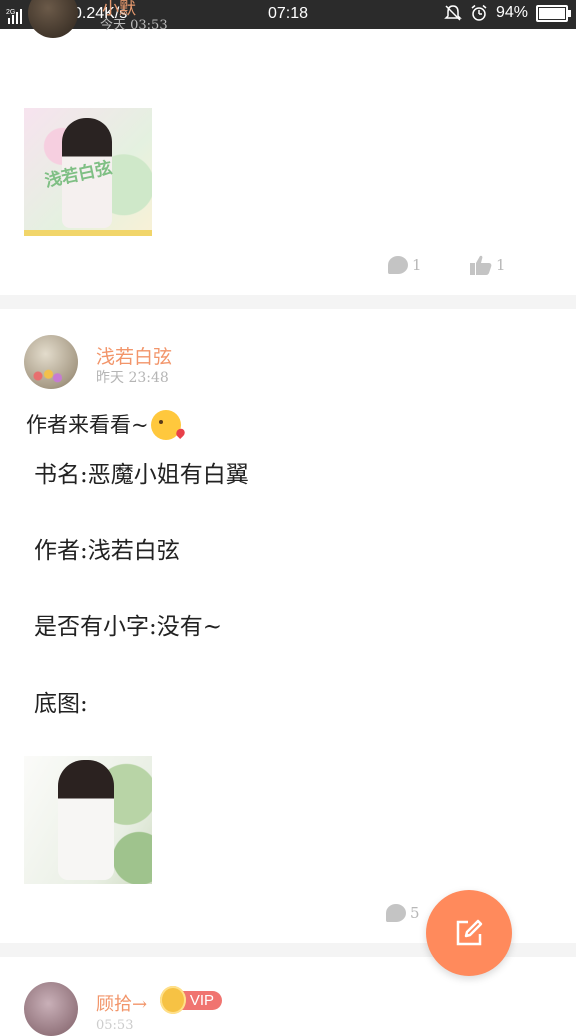  What do you see at coordinates (51, 362) in the screenshot?
I see `author-avatar` at bounding box center [51, 362].